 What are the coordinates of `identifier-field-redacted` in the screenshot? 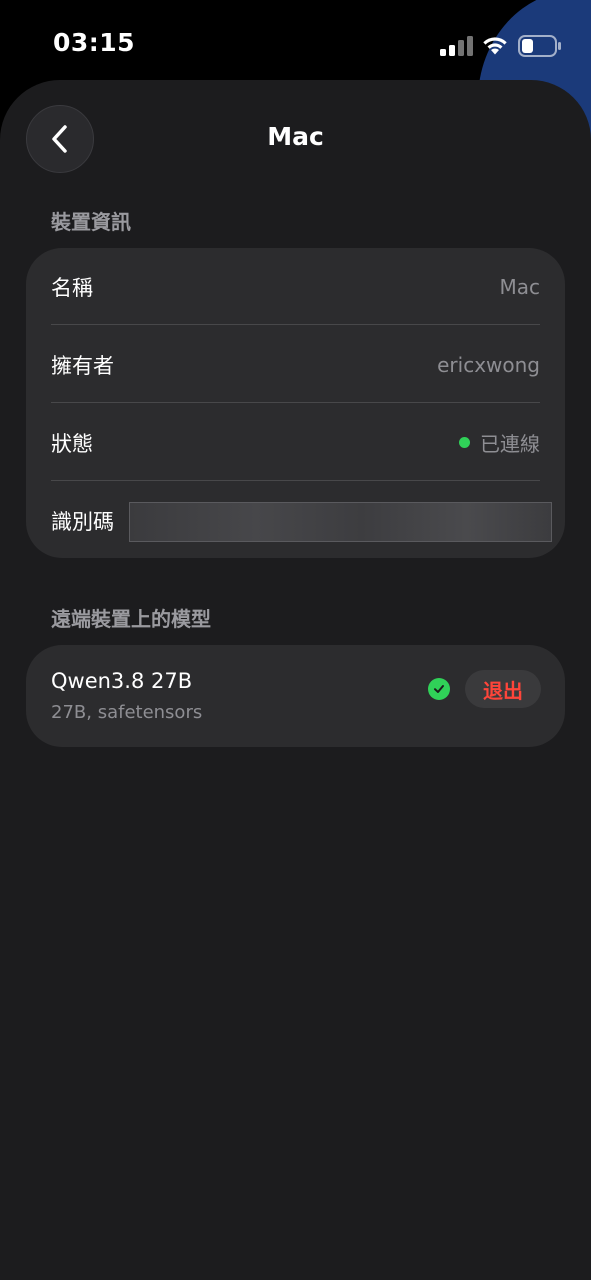 It's located at (340, 522).